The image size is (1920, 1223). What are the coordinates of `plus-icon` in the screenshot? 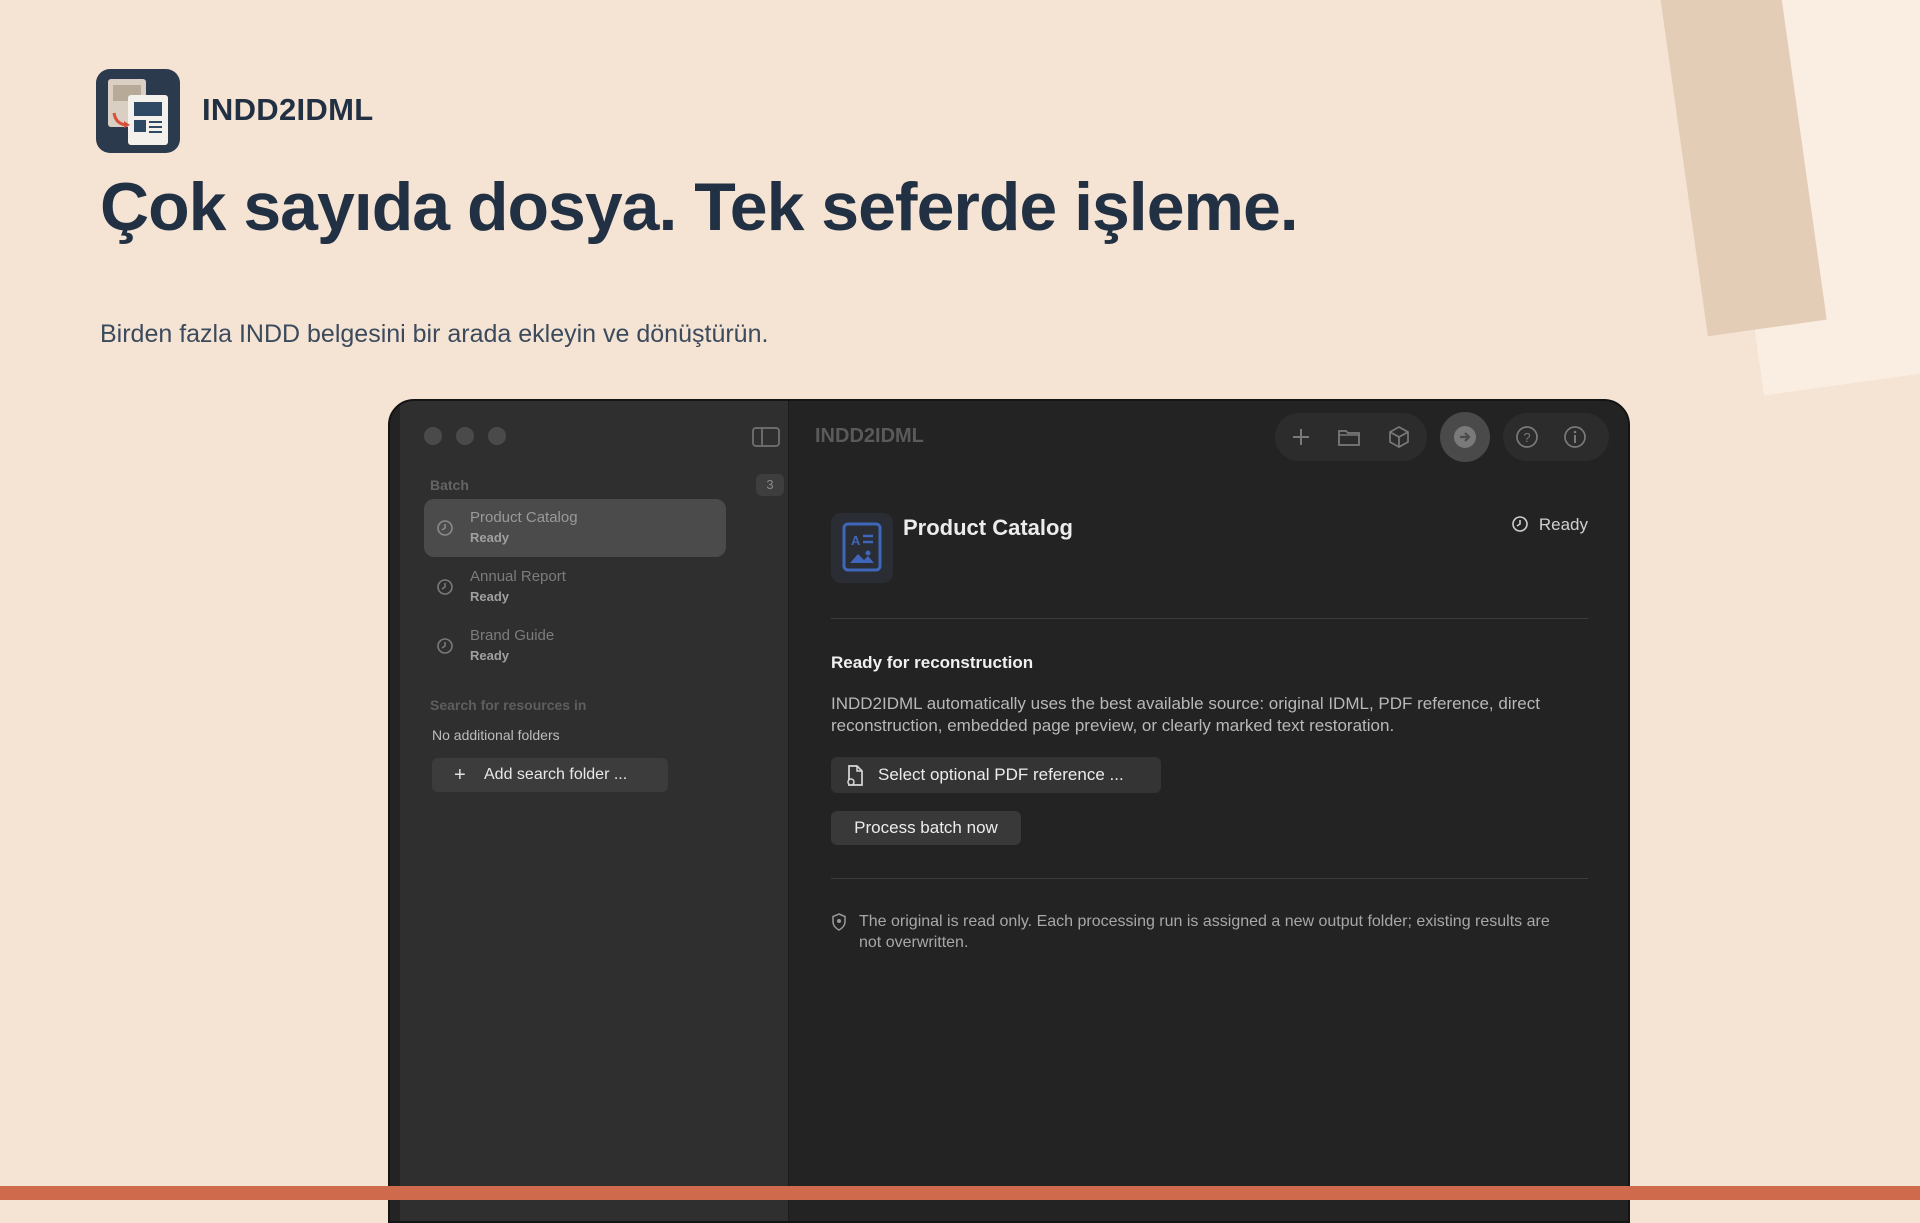 It's located at (1301, 437).